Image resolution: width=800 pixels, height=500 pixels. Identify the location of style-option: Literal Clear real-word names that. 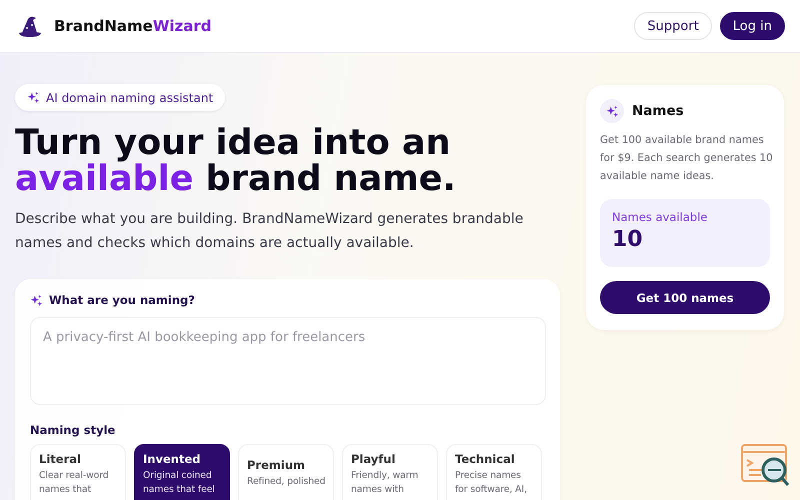
(78, 472).